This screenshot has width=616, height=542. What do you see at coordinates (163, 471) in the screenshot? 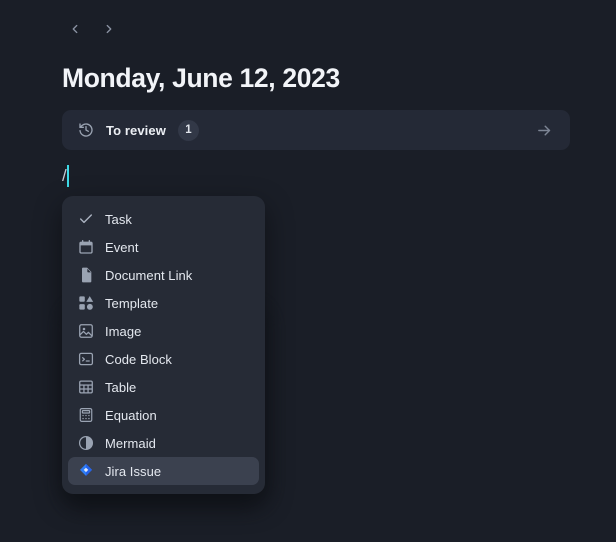
I see `slash-menu-item-jira-issue: Jira Issue` at bounding box center [163, 471].